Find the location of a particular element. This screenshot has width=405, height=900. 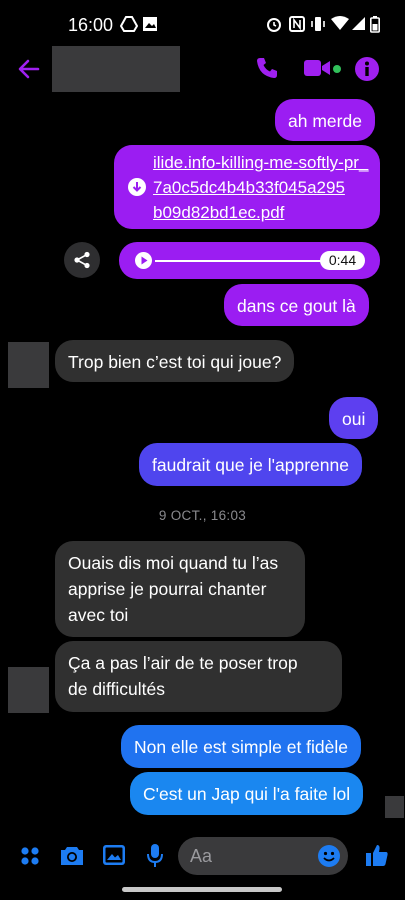

message-outgoing: C'est un Jap qui l'a faite lol is located at coordinates (247, 793).